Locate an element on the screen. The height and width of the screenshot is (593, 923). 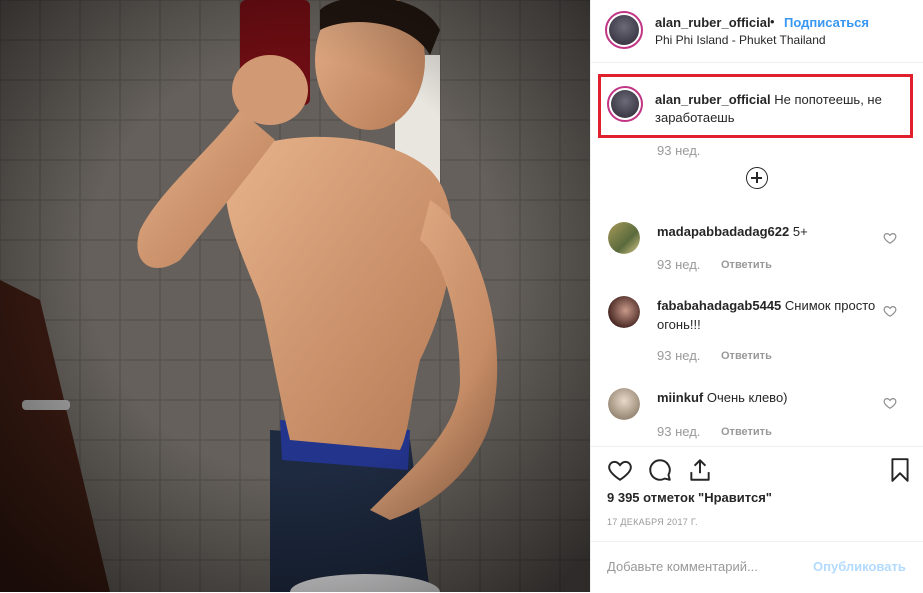
comment: miinkuf Очень клево) is located at coordinates (767, 397).